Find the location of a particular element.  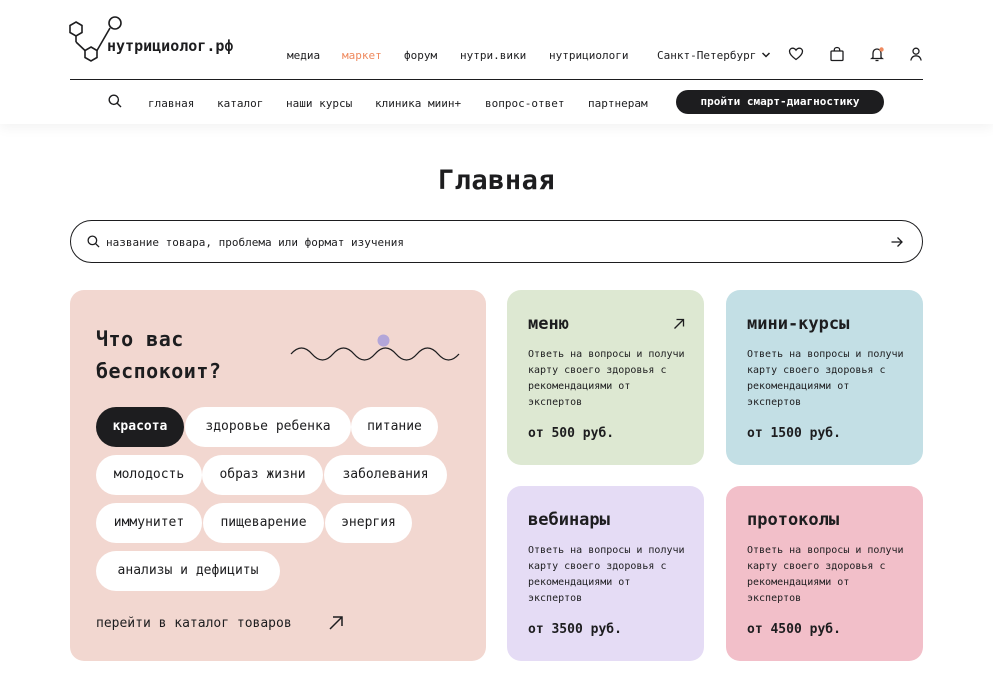

tag-beauty: красота is located at coordinates (140, 427).